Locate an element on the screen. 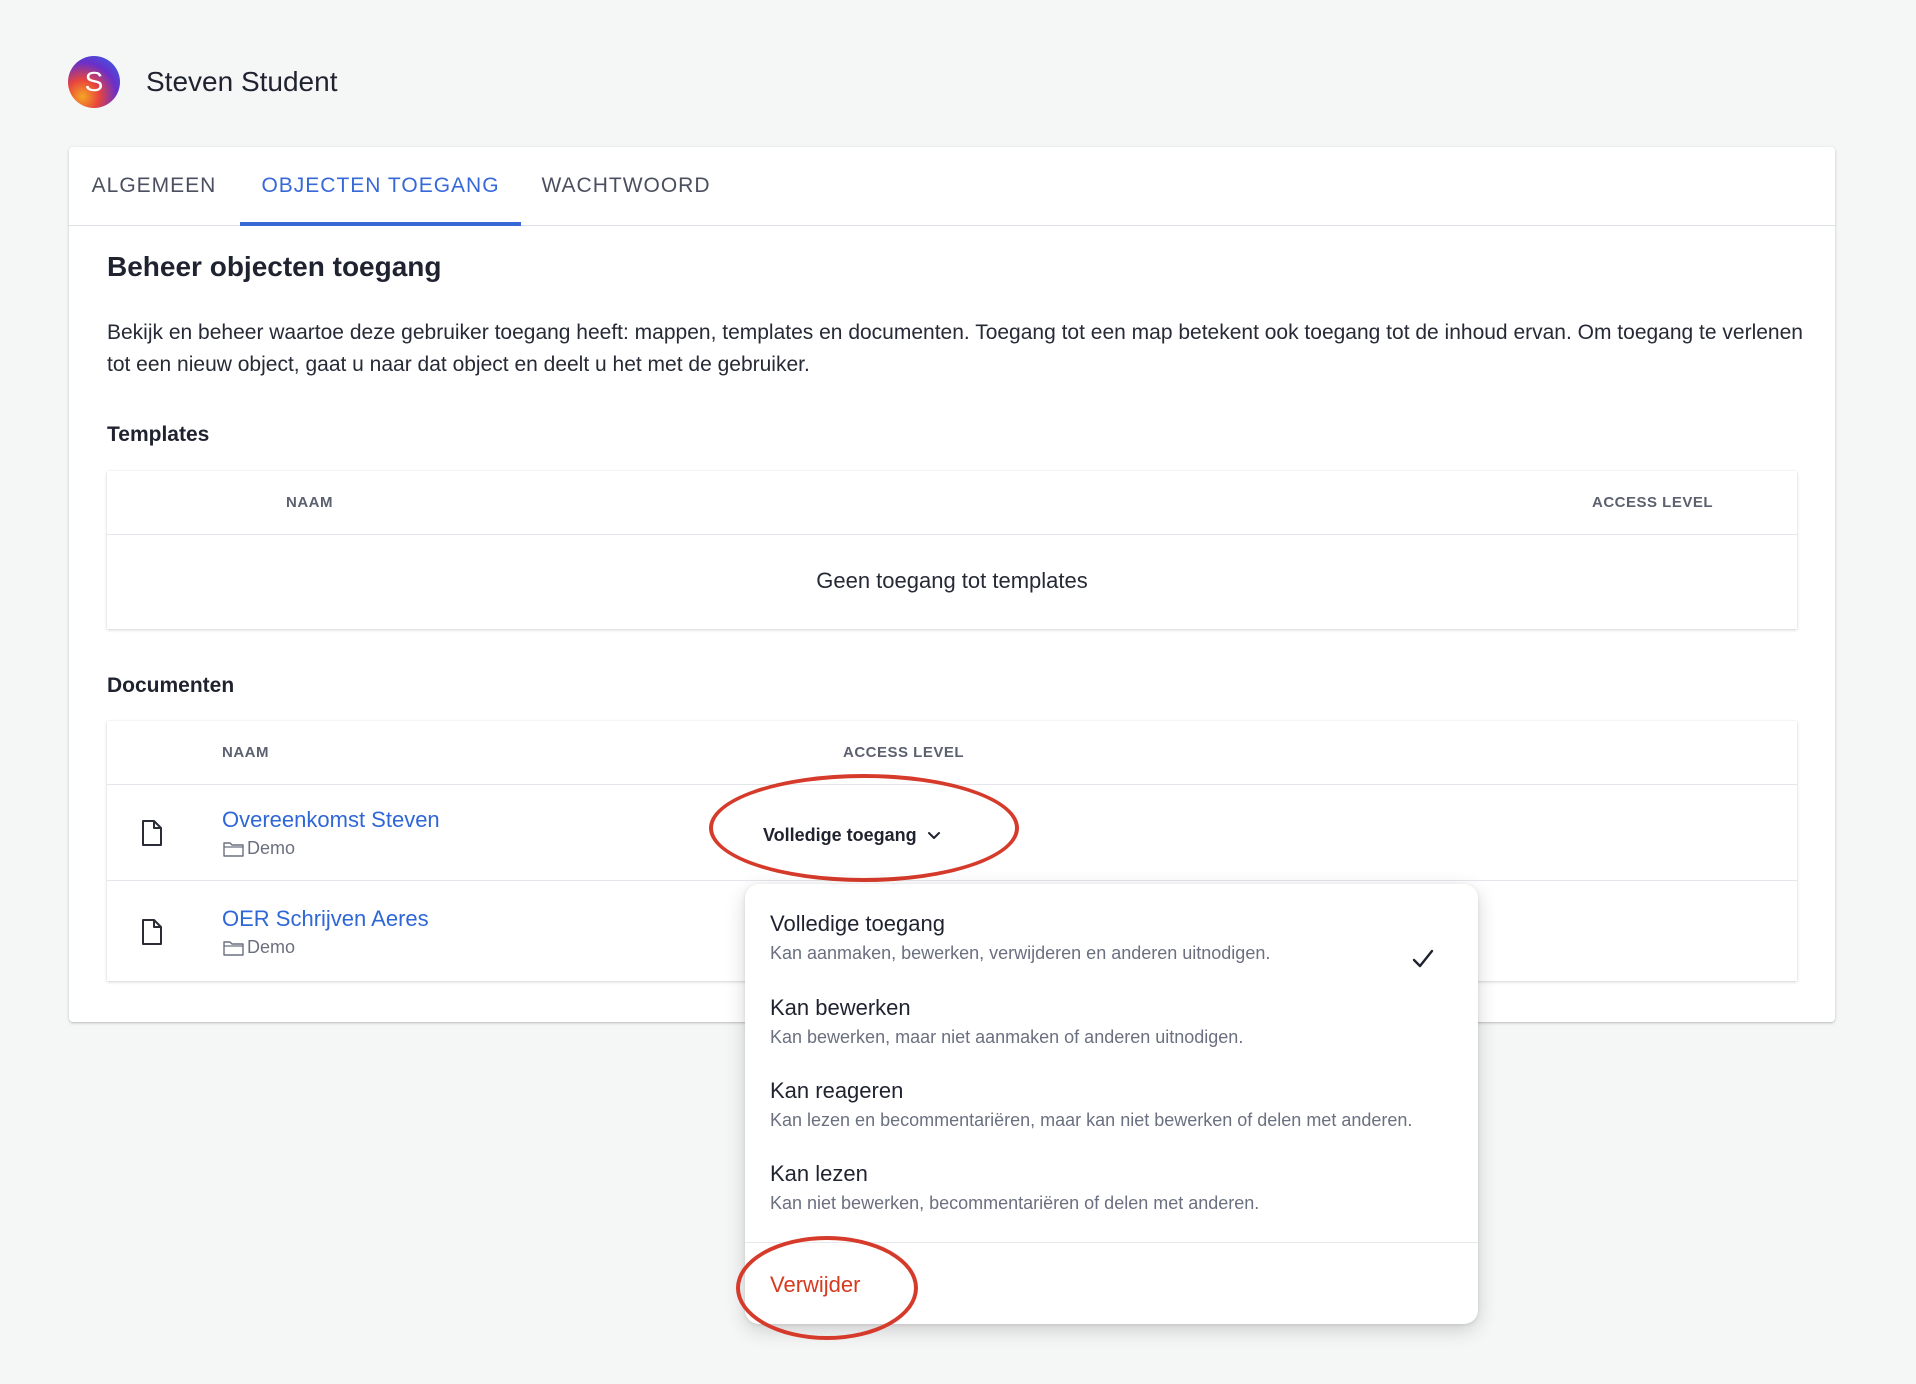 This screenshot has height=1384, width=1916. document-name-link: Overeenkomst Steven is located at coordinates (331, 820).